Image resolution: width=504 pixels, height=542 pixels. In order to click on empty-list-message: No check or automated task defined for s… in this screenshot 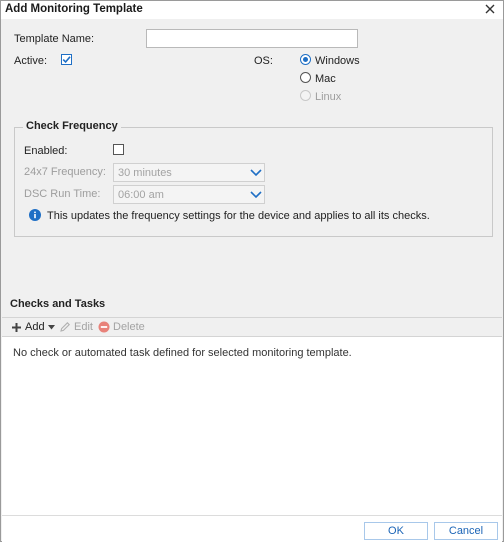, I will do `click(182, 353)`.